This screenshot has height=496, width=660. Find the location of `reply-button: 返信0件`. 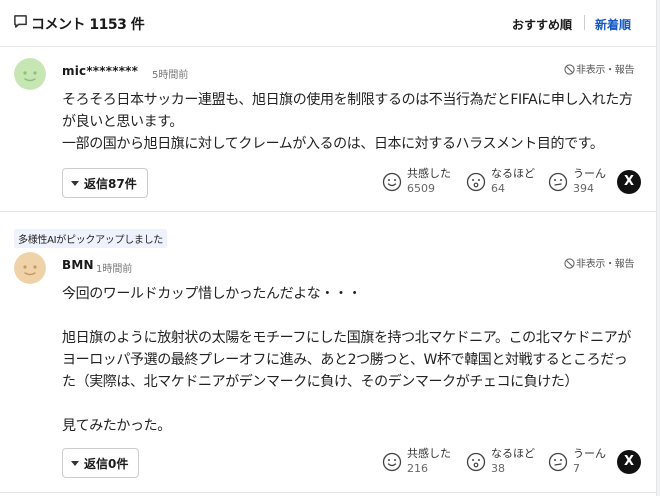

reply-button: 返信0件 is located at coordinates (101, 463).